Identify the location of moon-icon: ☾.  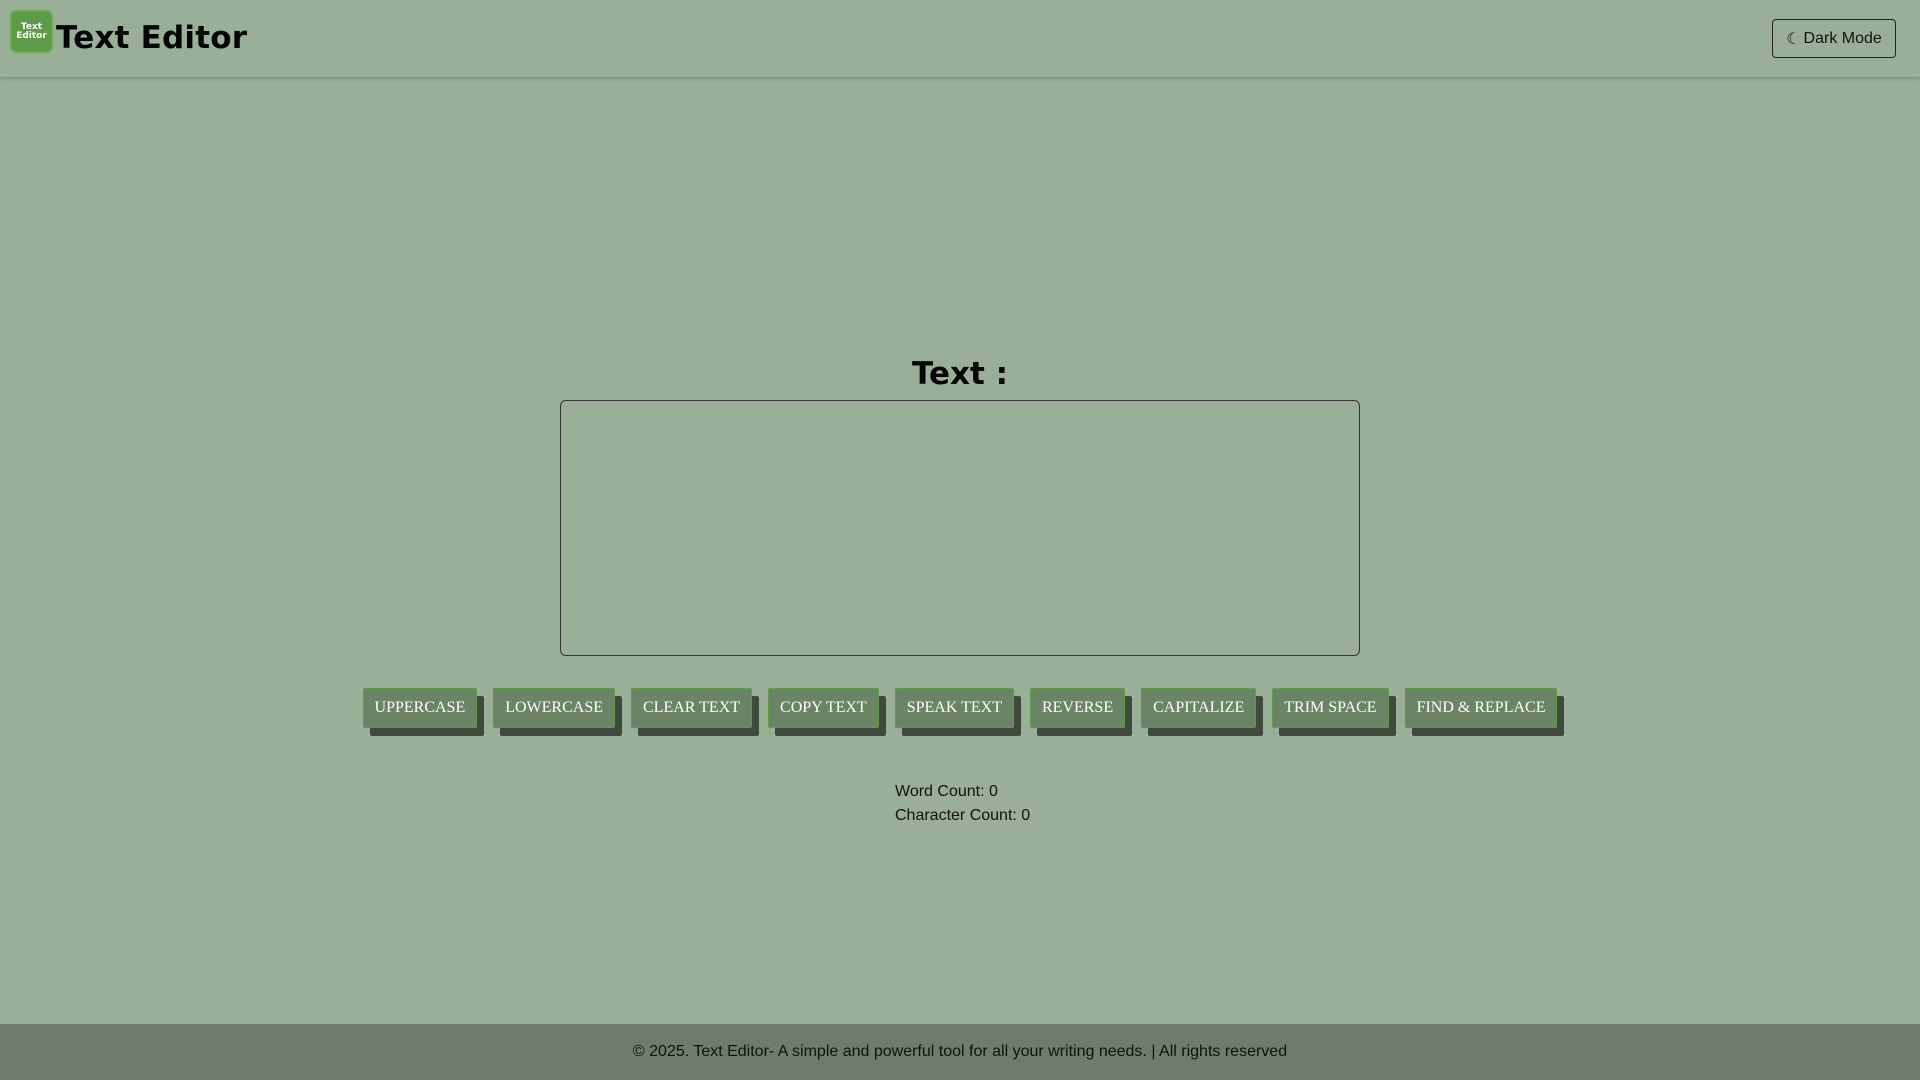
(1793, 39).